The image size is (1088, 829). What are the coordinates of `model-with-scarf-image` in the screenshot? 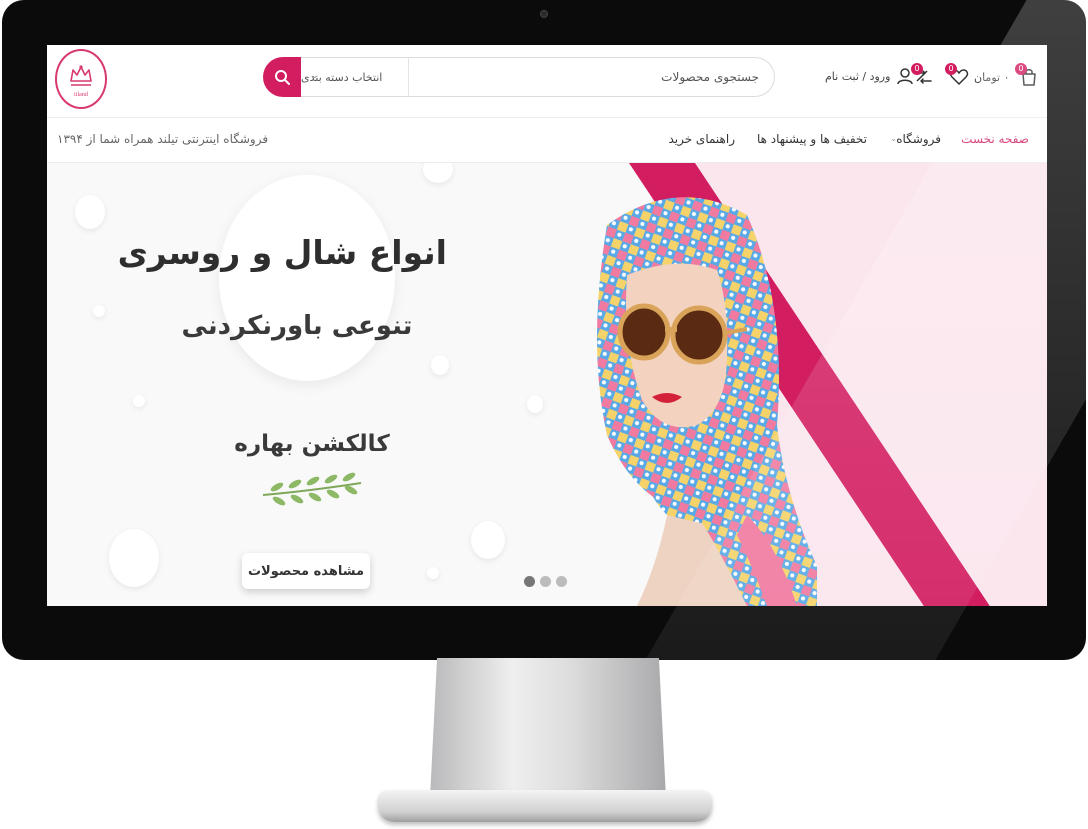 It's located at (707, 401).